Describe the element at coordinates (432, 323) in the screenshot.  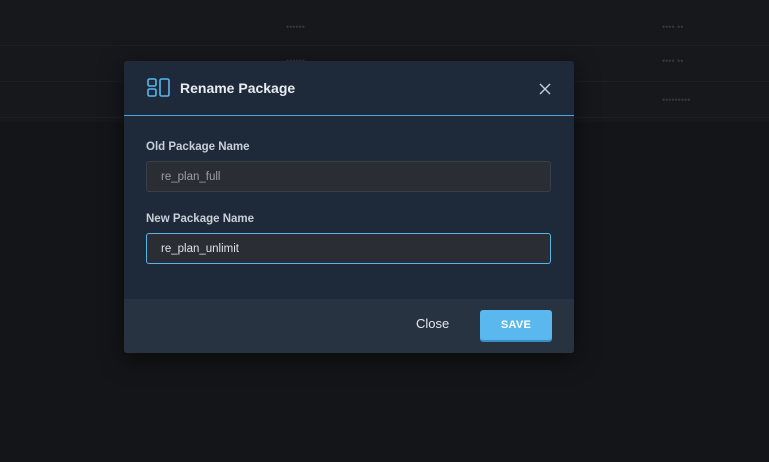
I see `close-button: Close` at that location.